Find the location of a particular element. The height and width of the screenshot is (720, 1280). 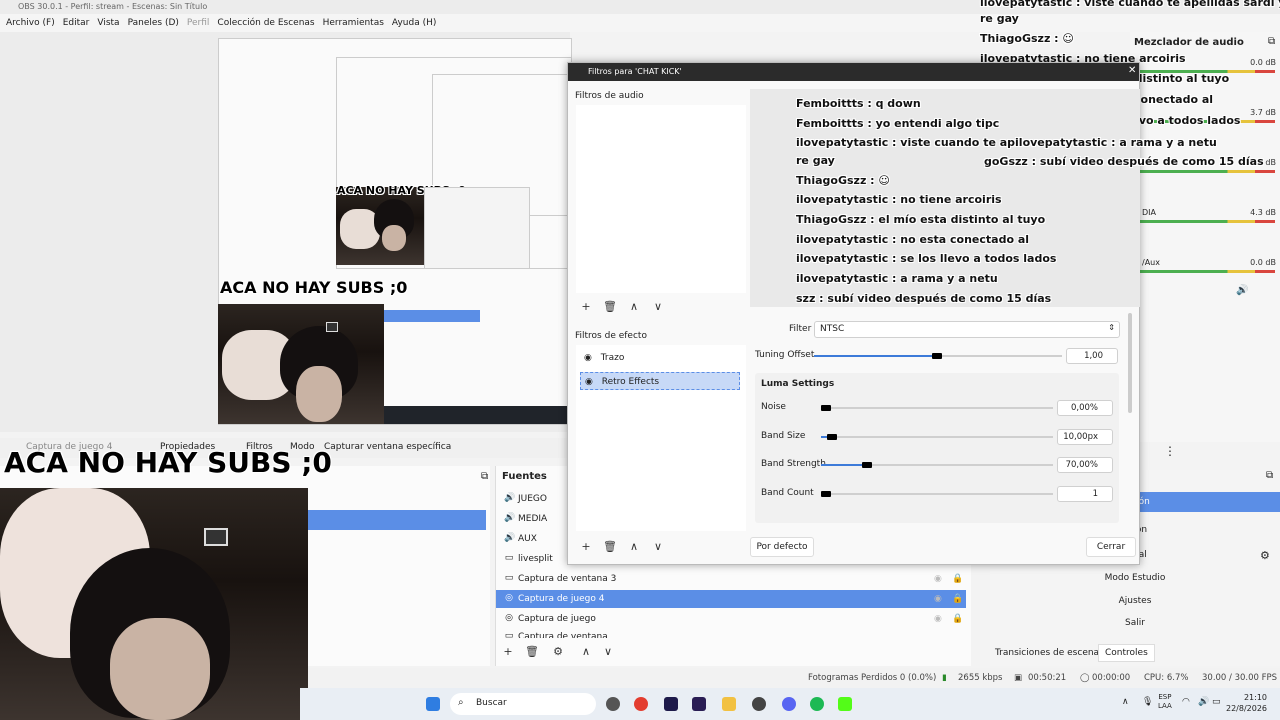

luma-param-input: 1 is located at coordinates (1085, 494).